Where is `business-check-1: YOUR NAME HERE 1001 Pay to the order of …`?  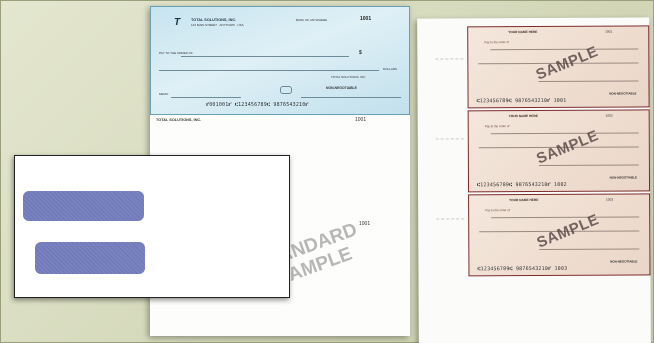 business-check-1: YOUR NAME HERE 1001 Pay to the order of … is located at coordinates (558, 67).